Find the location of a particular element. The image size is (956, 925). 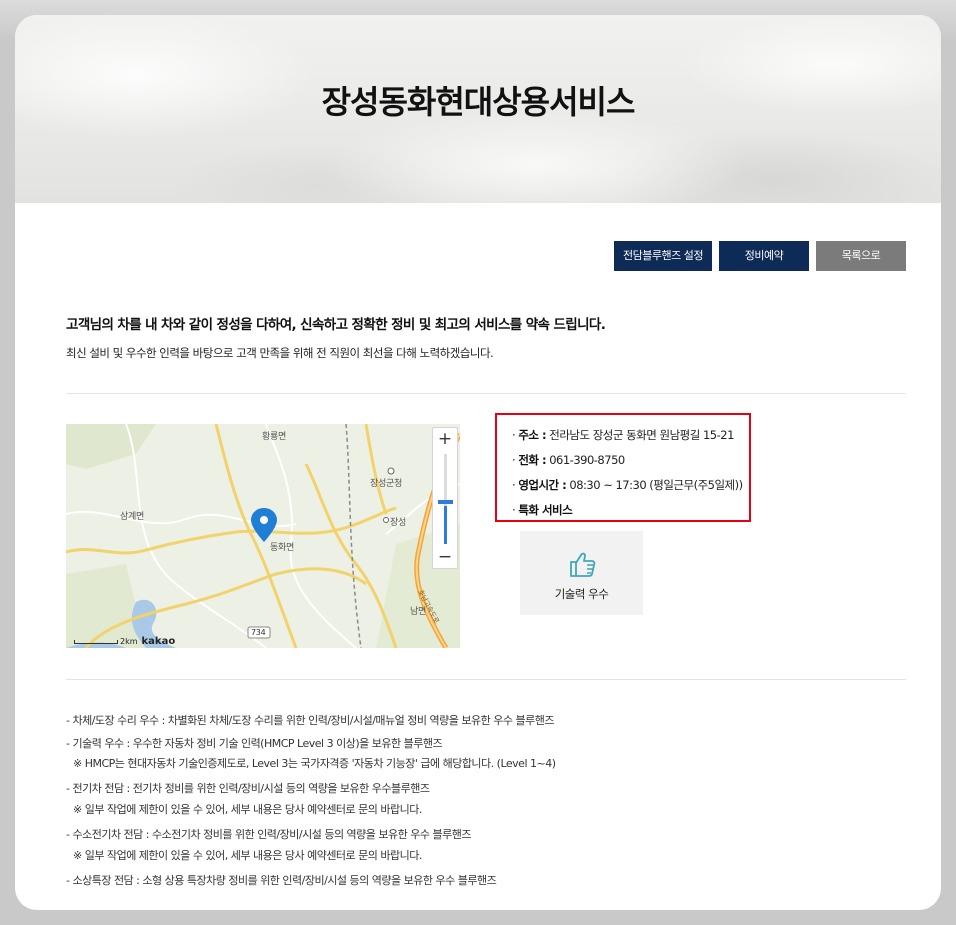

hours-label: 영업시간 : is located at coordinates (542, 485).